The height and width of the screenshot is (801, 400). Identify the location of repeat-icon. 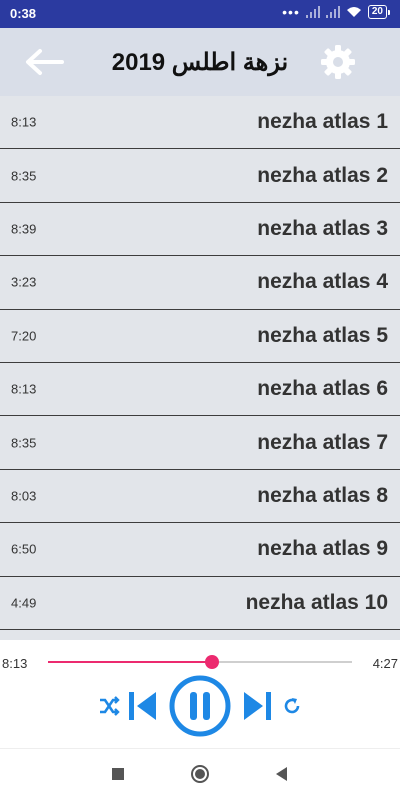
(292, 706).